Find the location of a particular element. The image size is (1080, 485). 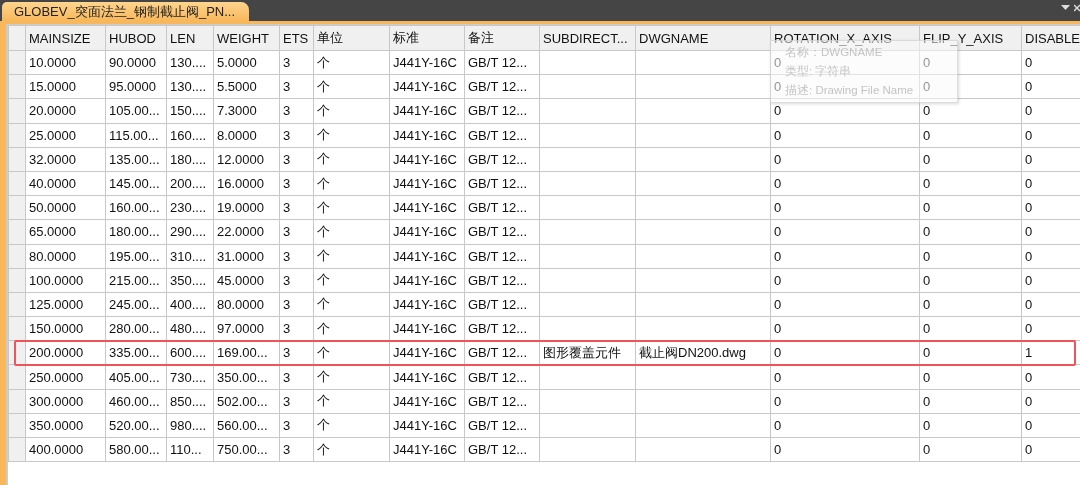

table-row: 80.0000 195.00... 310.... 31.0000 3 个 J441Y-16C GB/T 12... 0 0 0 is located at coordinates (544, 256).